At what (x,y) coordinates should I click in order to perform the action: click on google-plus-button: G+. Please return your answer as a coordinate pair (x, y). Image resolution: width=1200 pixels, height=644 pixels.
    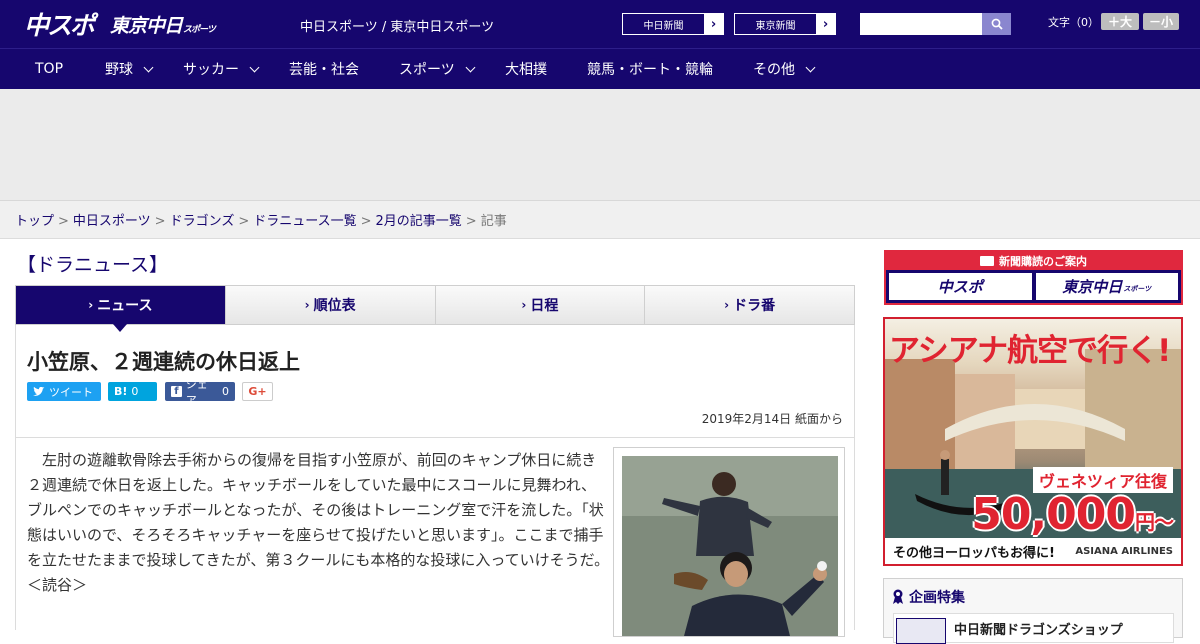
    Looking at the image, I should click on (257, 391).